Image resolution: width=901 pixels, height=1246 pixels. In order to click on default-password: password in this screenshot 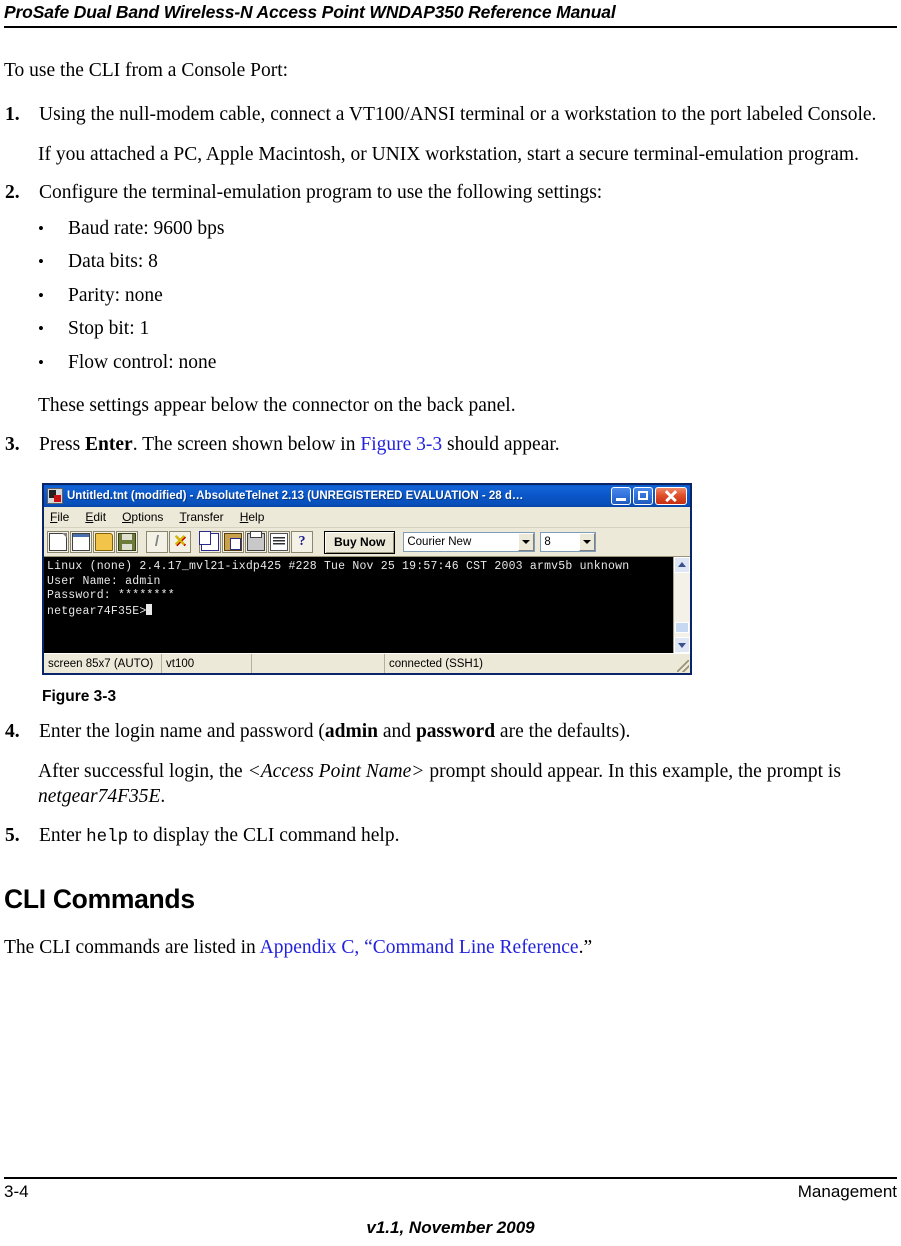, I will do `click(455, 731)`.